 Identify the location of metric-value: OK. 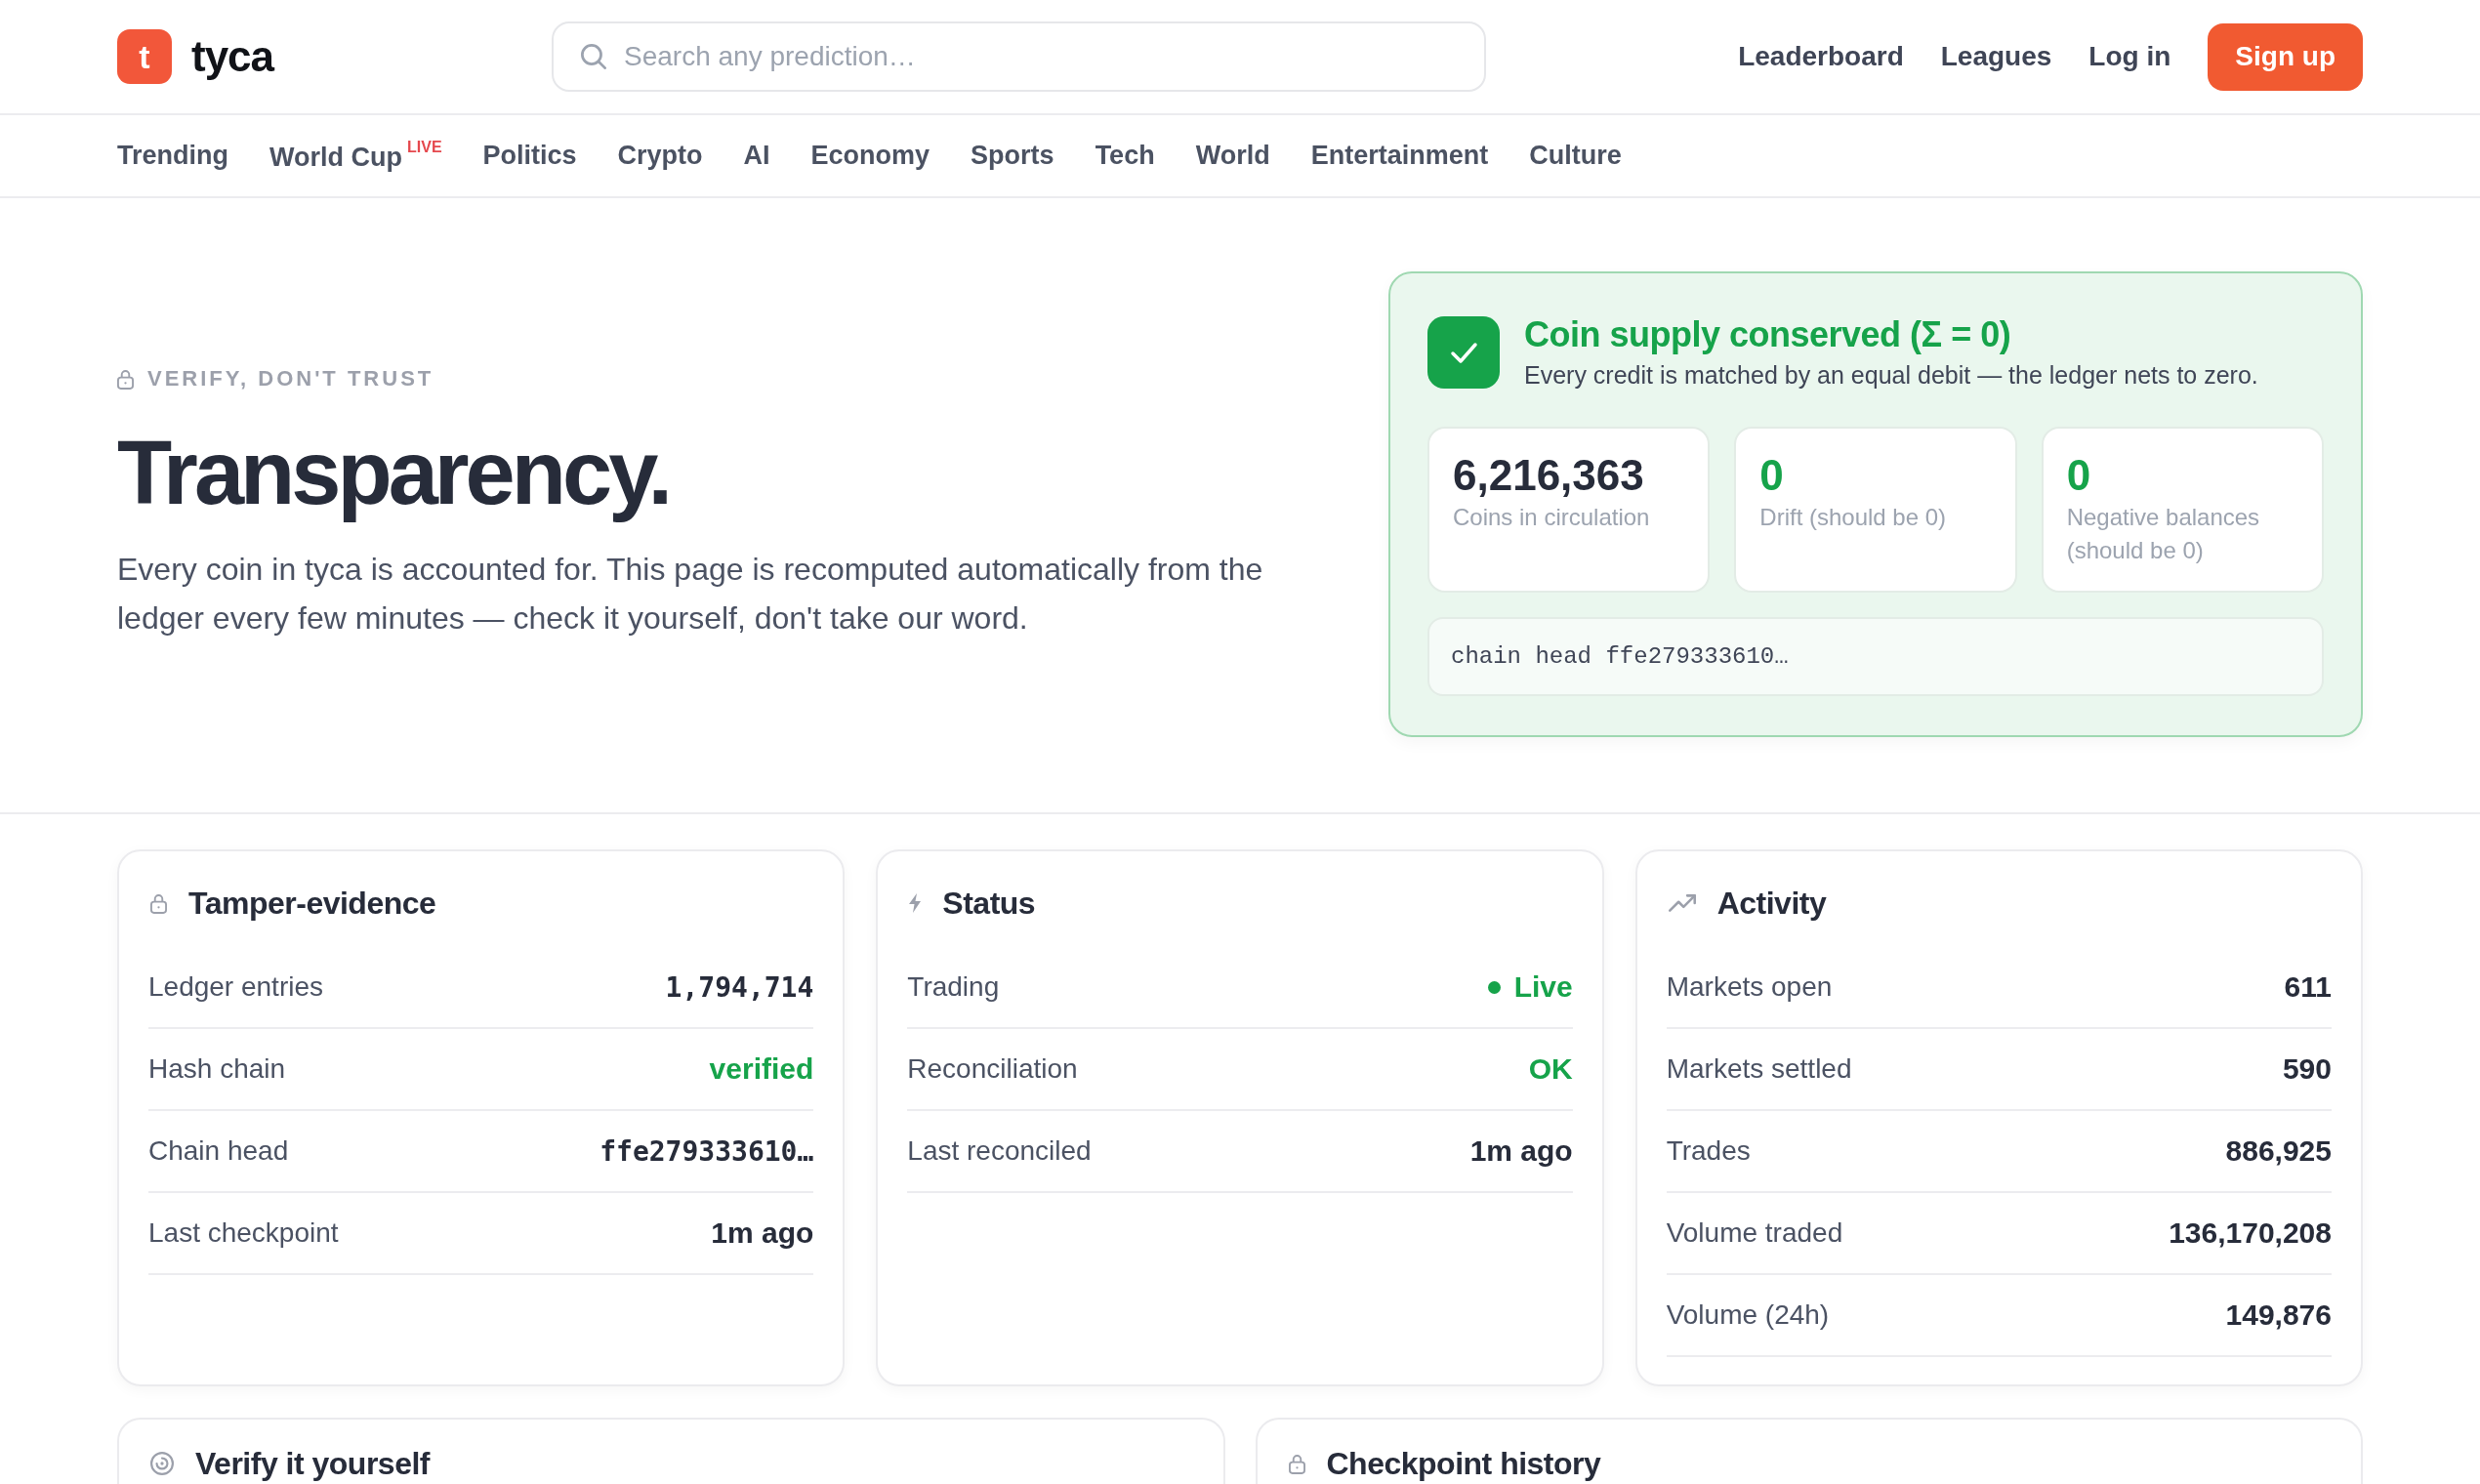
(1550, 1069).